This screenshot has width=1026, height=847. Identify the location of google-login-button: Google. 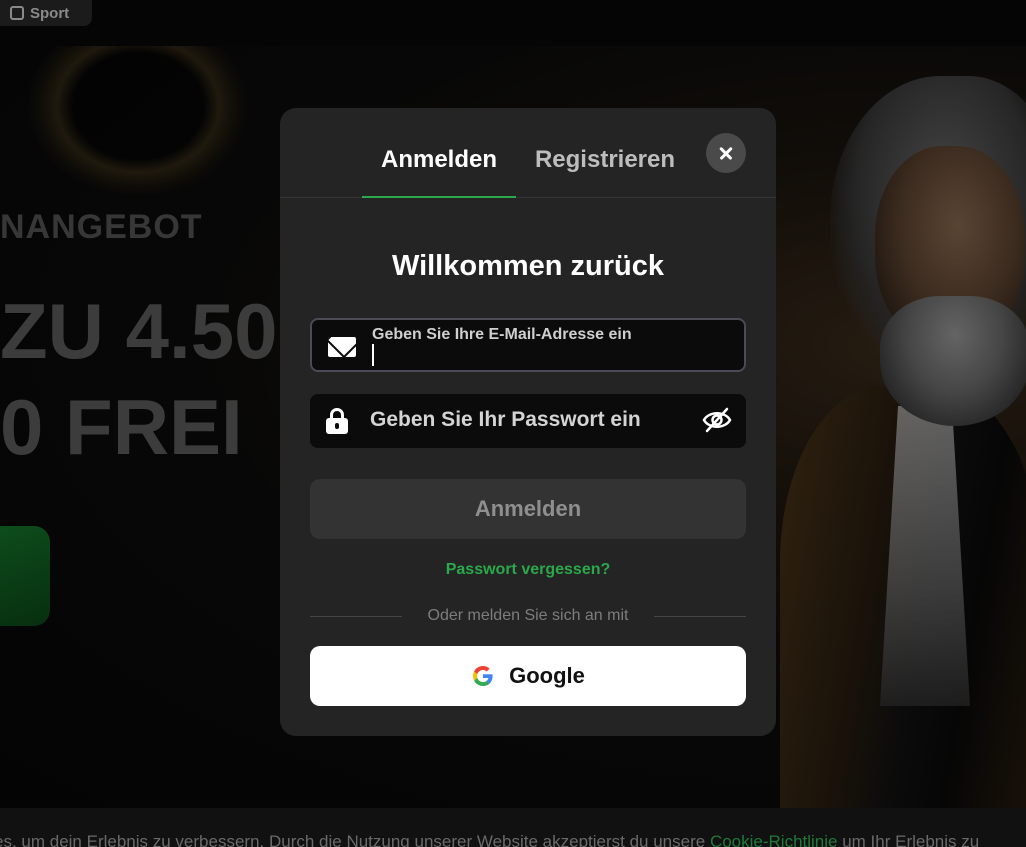
(528, 676).